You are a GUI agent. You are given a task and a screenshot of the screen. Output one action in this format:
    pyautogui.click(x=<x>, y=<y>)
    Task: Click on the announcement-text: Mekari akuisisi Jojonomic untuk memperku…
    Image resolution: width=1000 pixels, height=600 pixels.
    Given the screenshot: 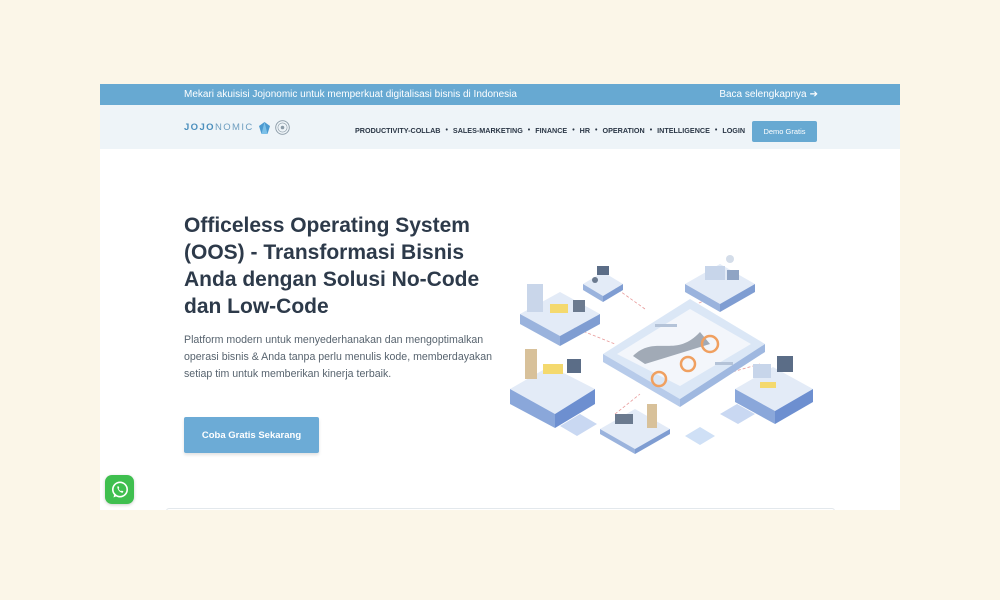 What is the action you would take?
    pyautogui.click(x=350, y=94)
    